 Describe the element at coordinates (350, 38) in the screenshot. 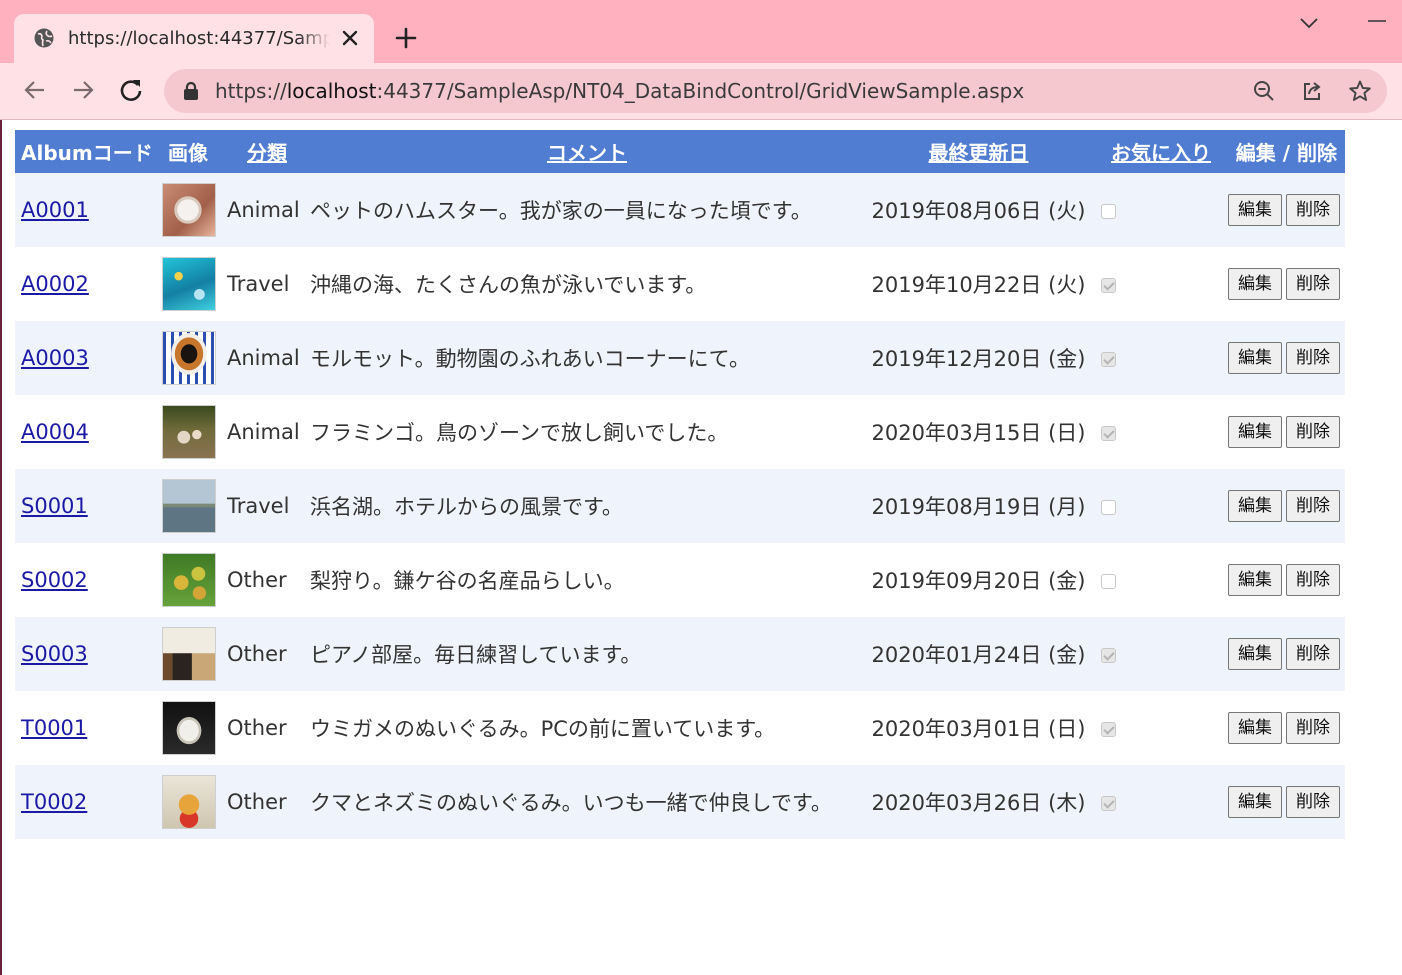

I see `close-icon` at that location.